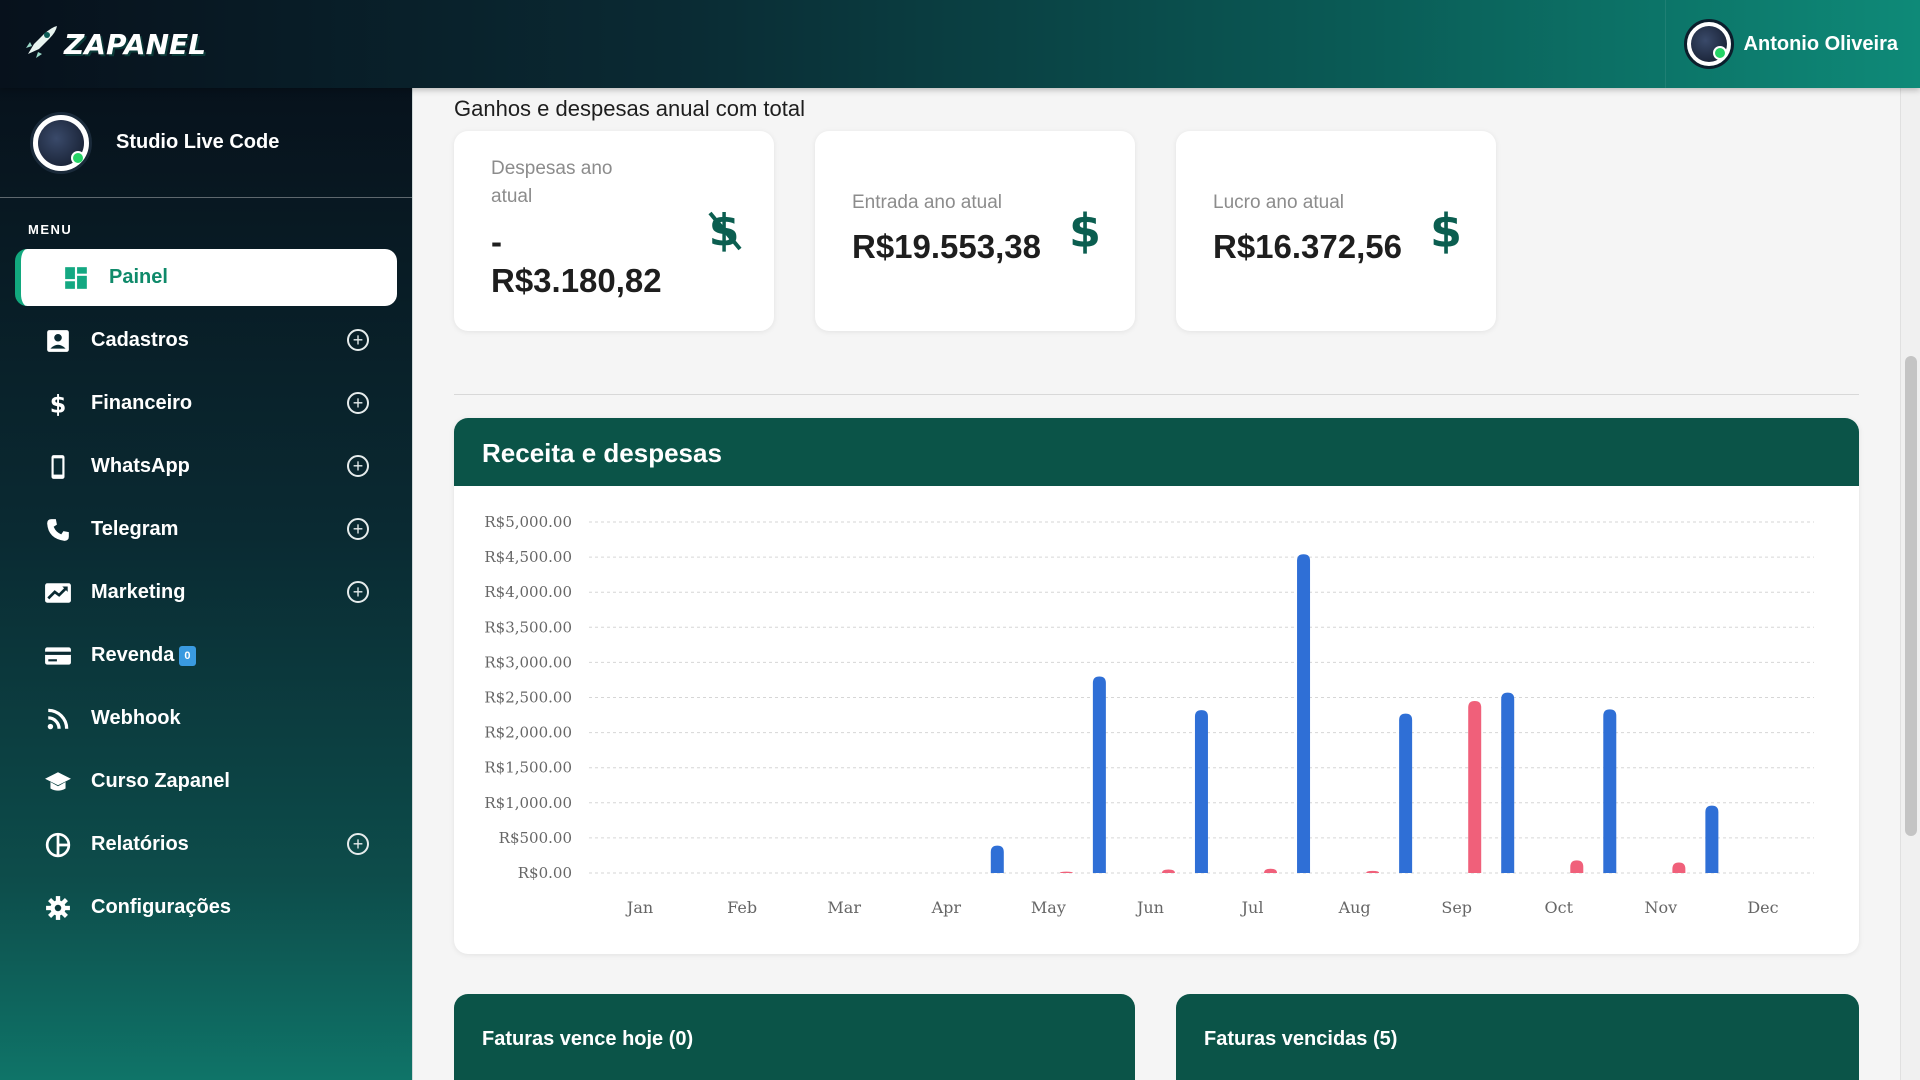 This screenshot has height=1080, width=1920. Describe the element at coordinates (512, 196) in the screenshot. I see `card-label: atual` at that location.